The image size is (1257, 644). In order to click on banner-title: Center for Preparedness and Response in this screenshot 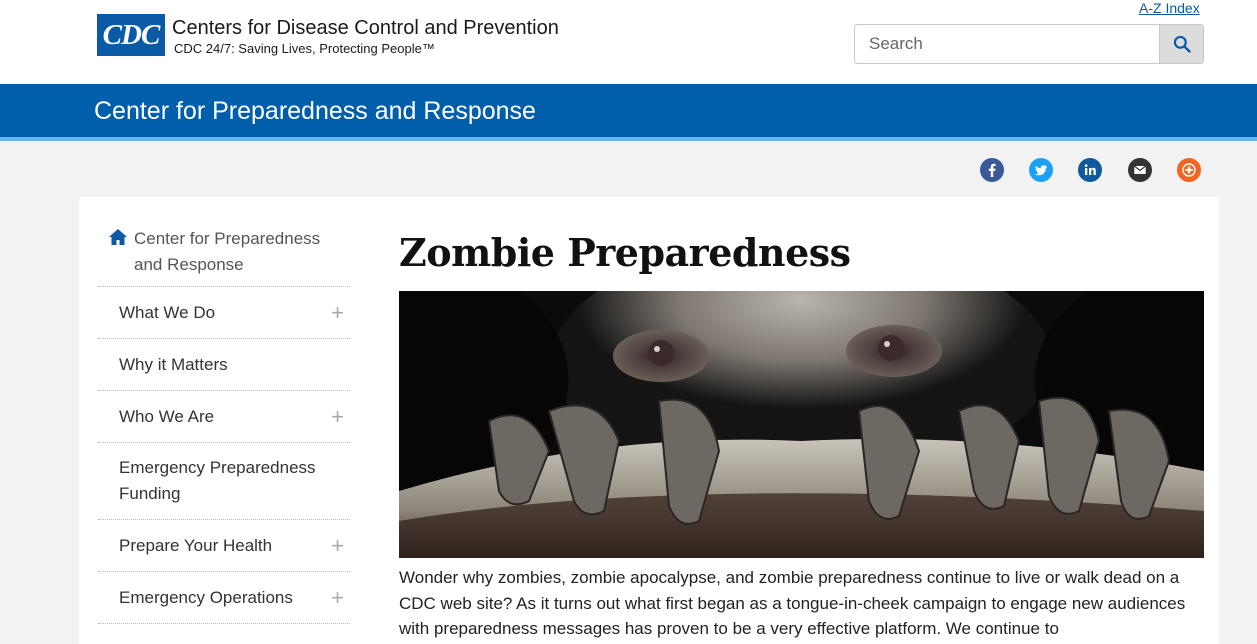, I will do `click(315, 111)`.